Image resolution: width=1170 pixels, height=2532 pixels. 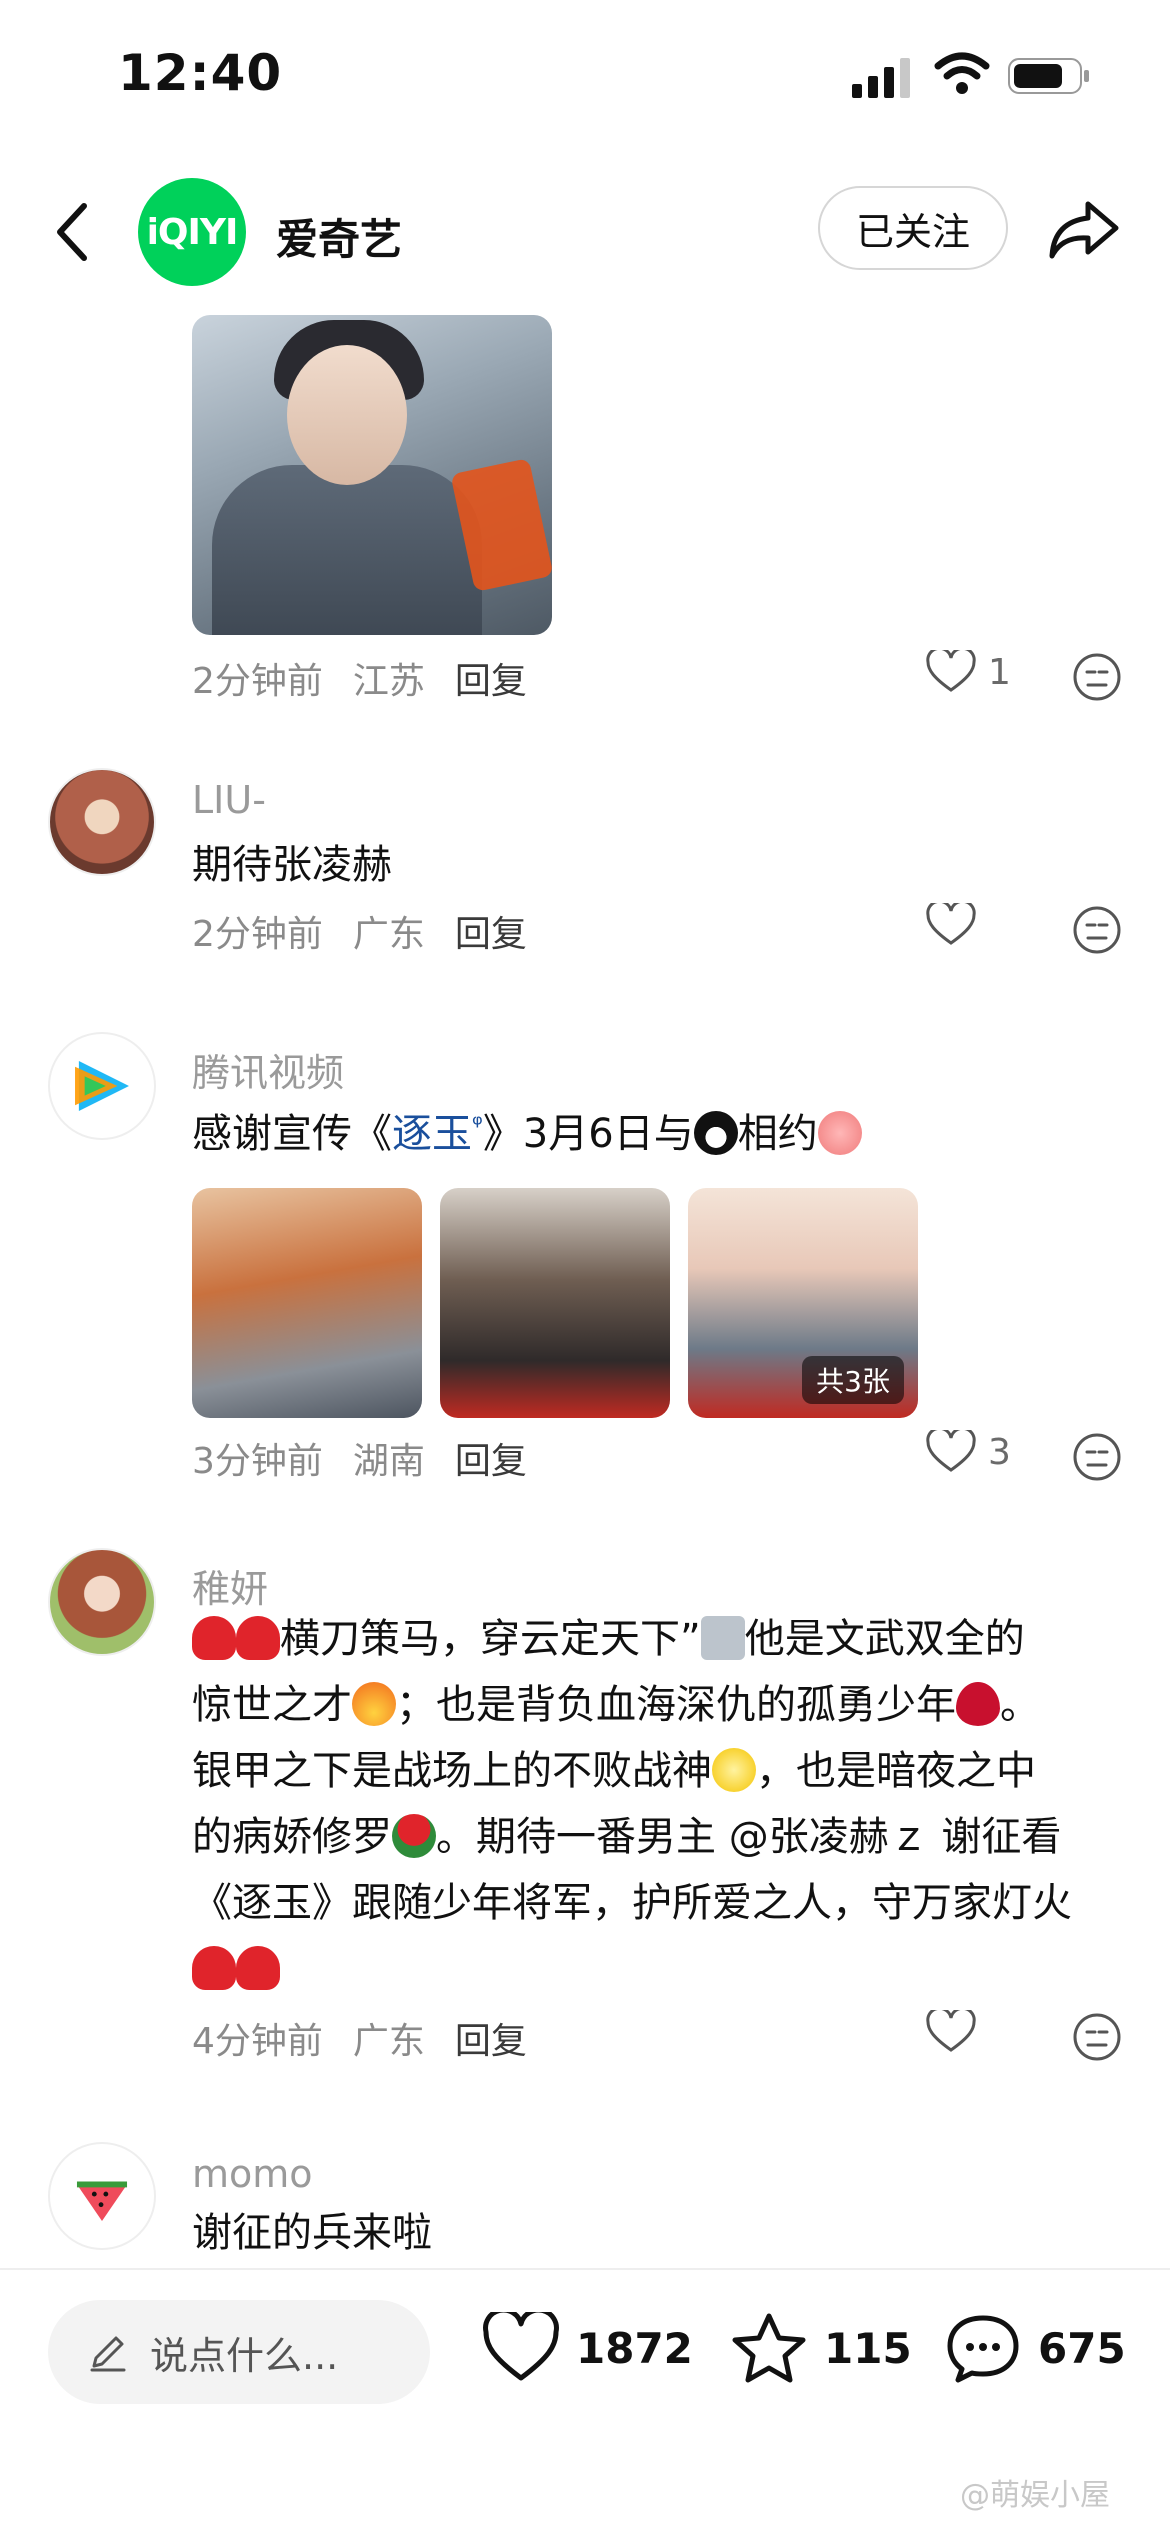 I want to click on comment-meta: 3分钟前 湖南 回复, so click(x=359, y=1458).